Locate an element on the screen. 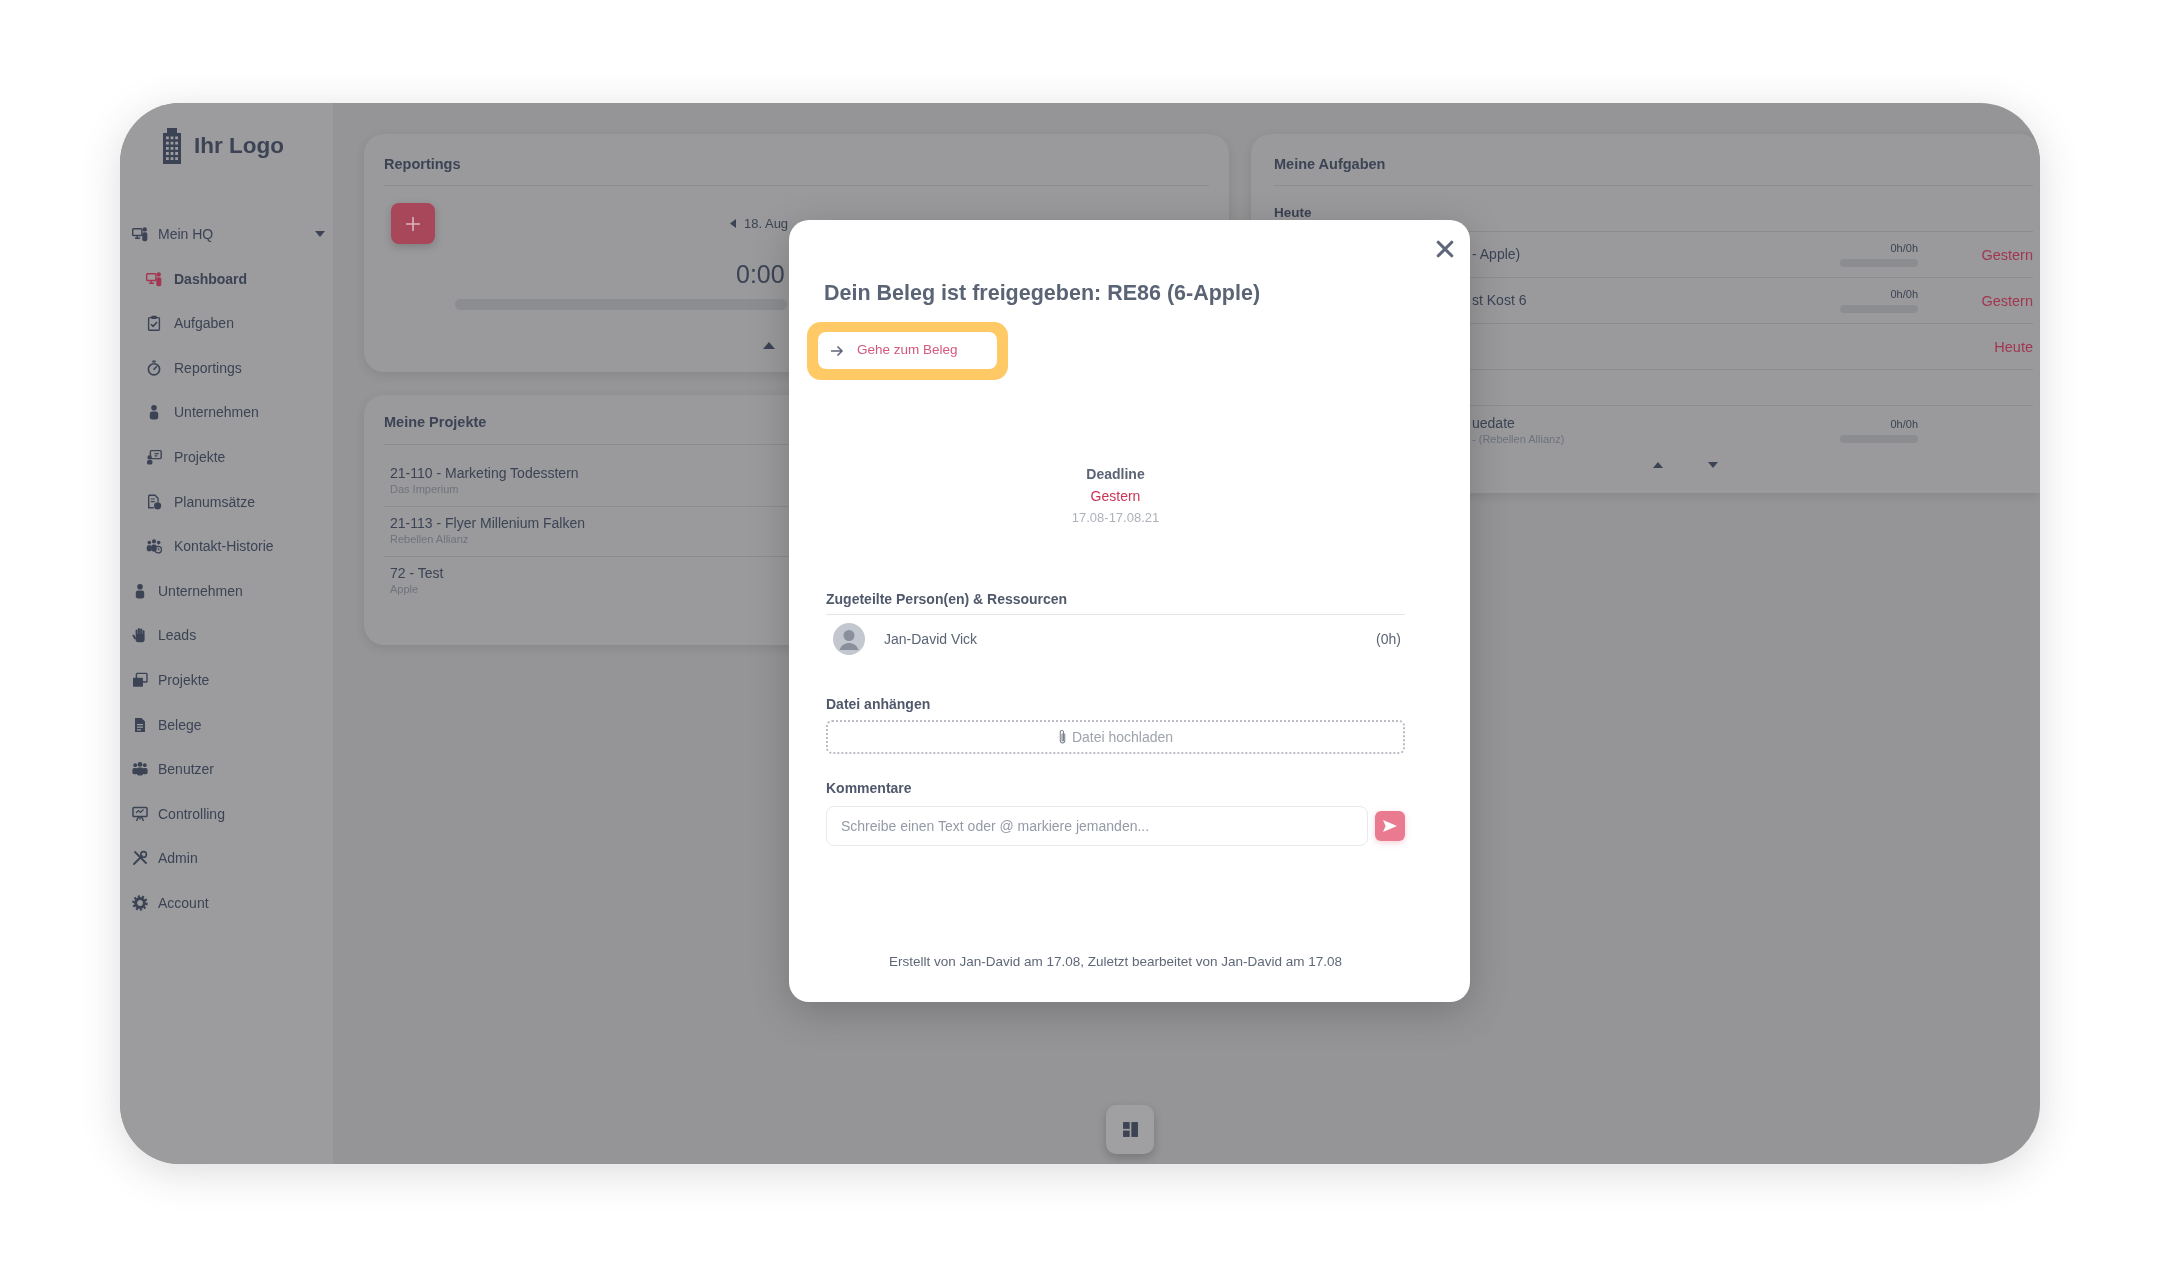 Image resolution: width=2160 pixels, height=1270 pixels. people-clock-icon is located at coordinates (154, 546).